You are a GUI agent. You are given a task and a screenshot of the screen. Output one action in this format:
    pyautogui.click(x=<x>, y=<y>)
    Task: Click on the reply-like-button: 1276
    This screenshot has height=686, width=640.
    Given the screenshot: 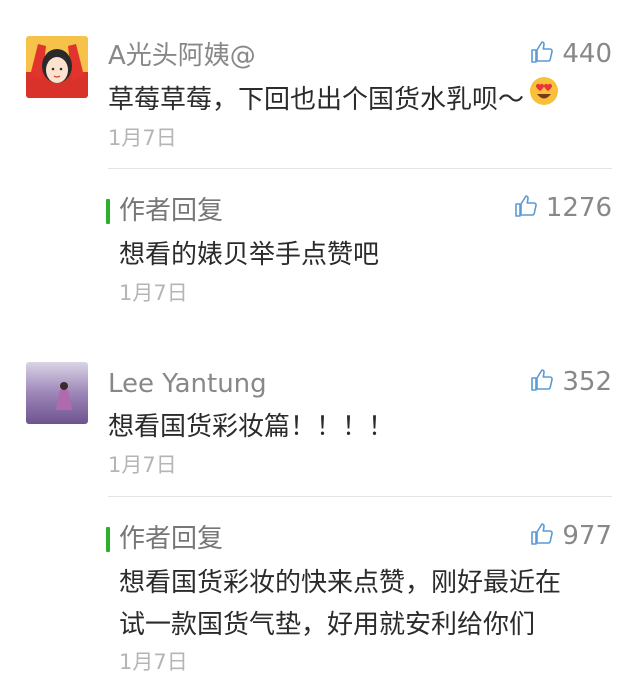 What is the action you would take?
    pyautogui.click(x=563, y=208)
    